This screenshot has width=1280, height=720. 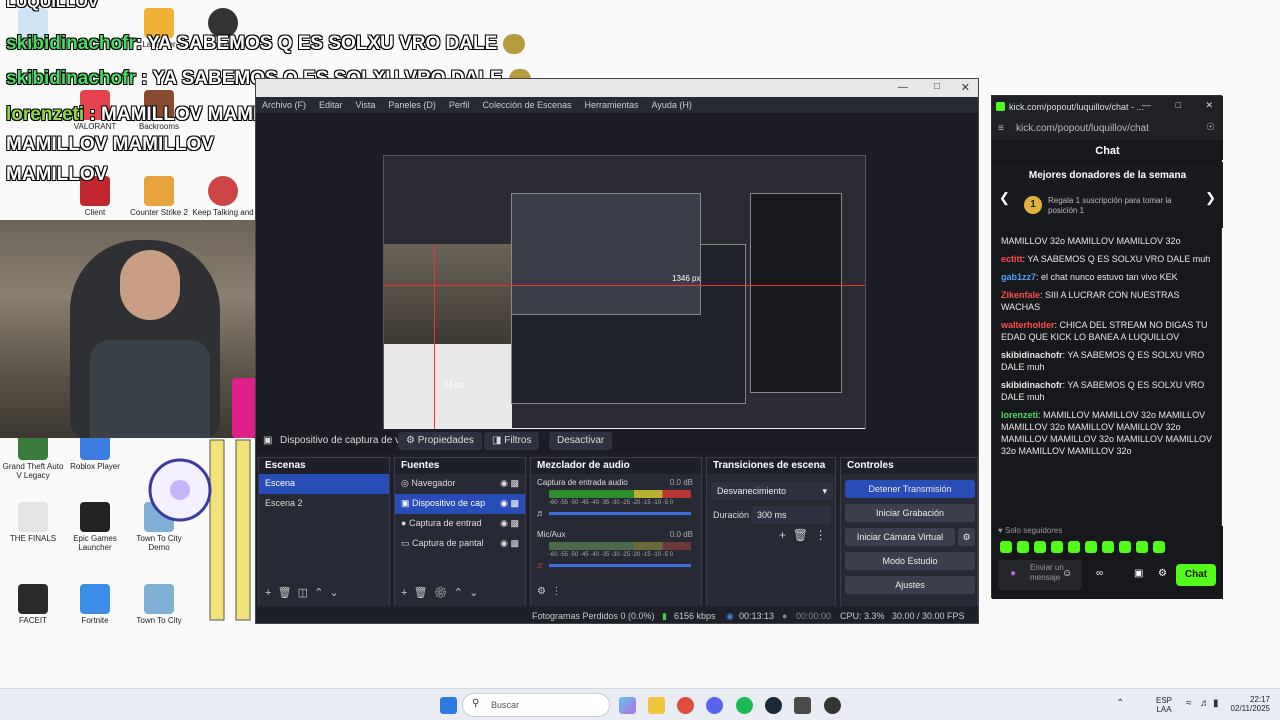 I want to click on studio-mode-button: Modo Estudio, so click(x=910, y=561).